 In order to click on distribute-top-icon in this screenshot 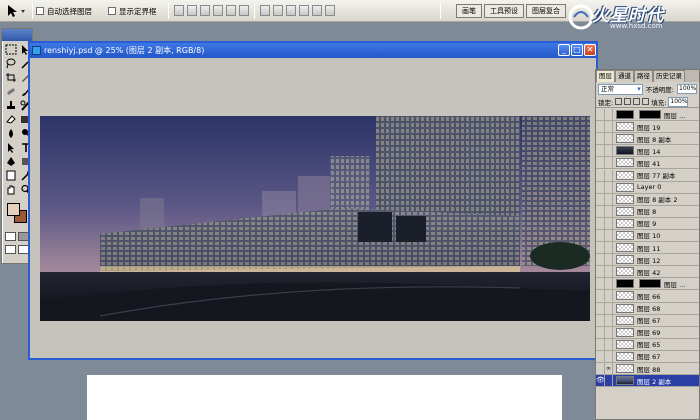, I will do `click(265, 10)`.